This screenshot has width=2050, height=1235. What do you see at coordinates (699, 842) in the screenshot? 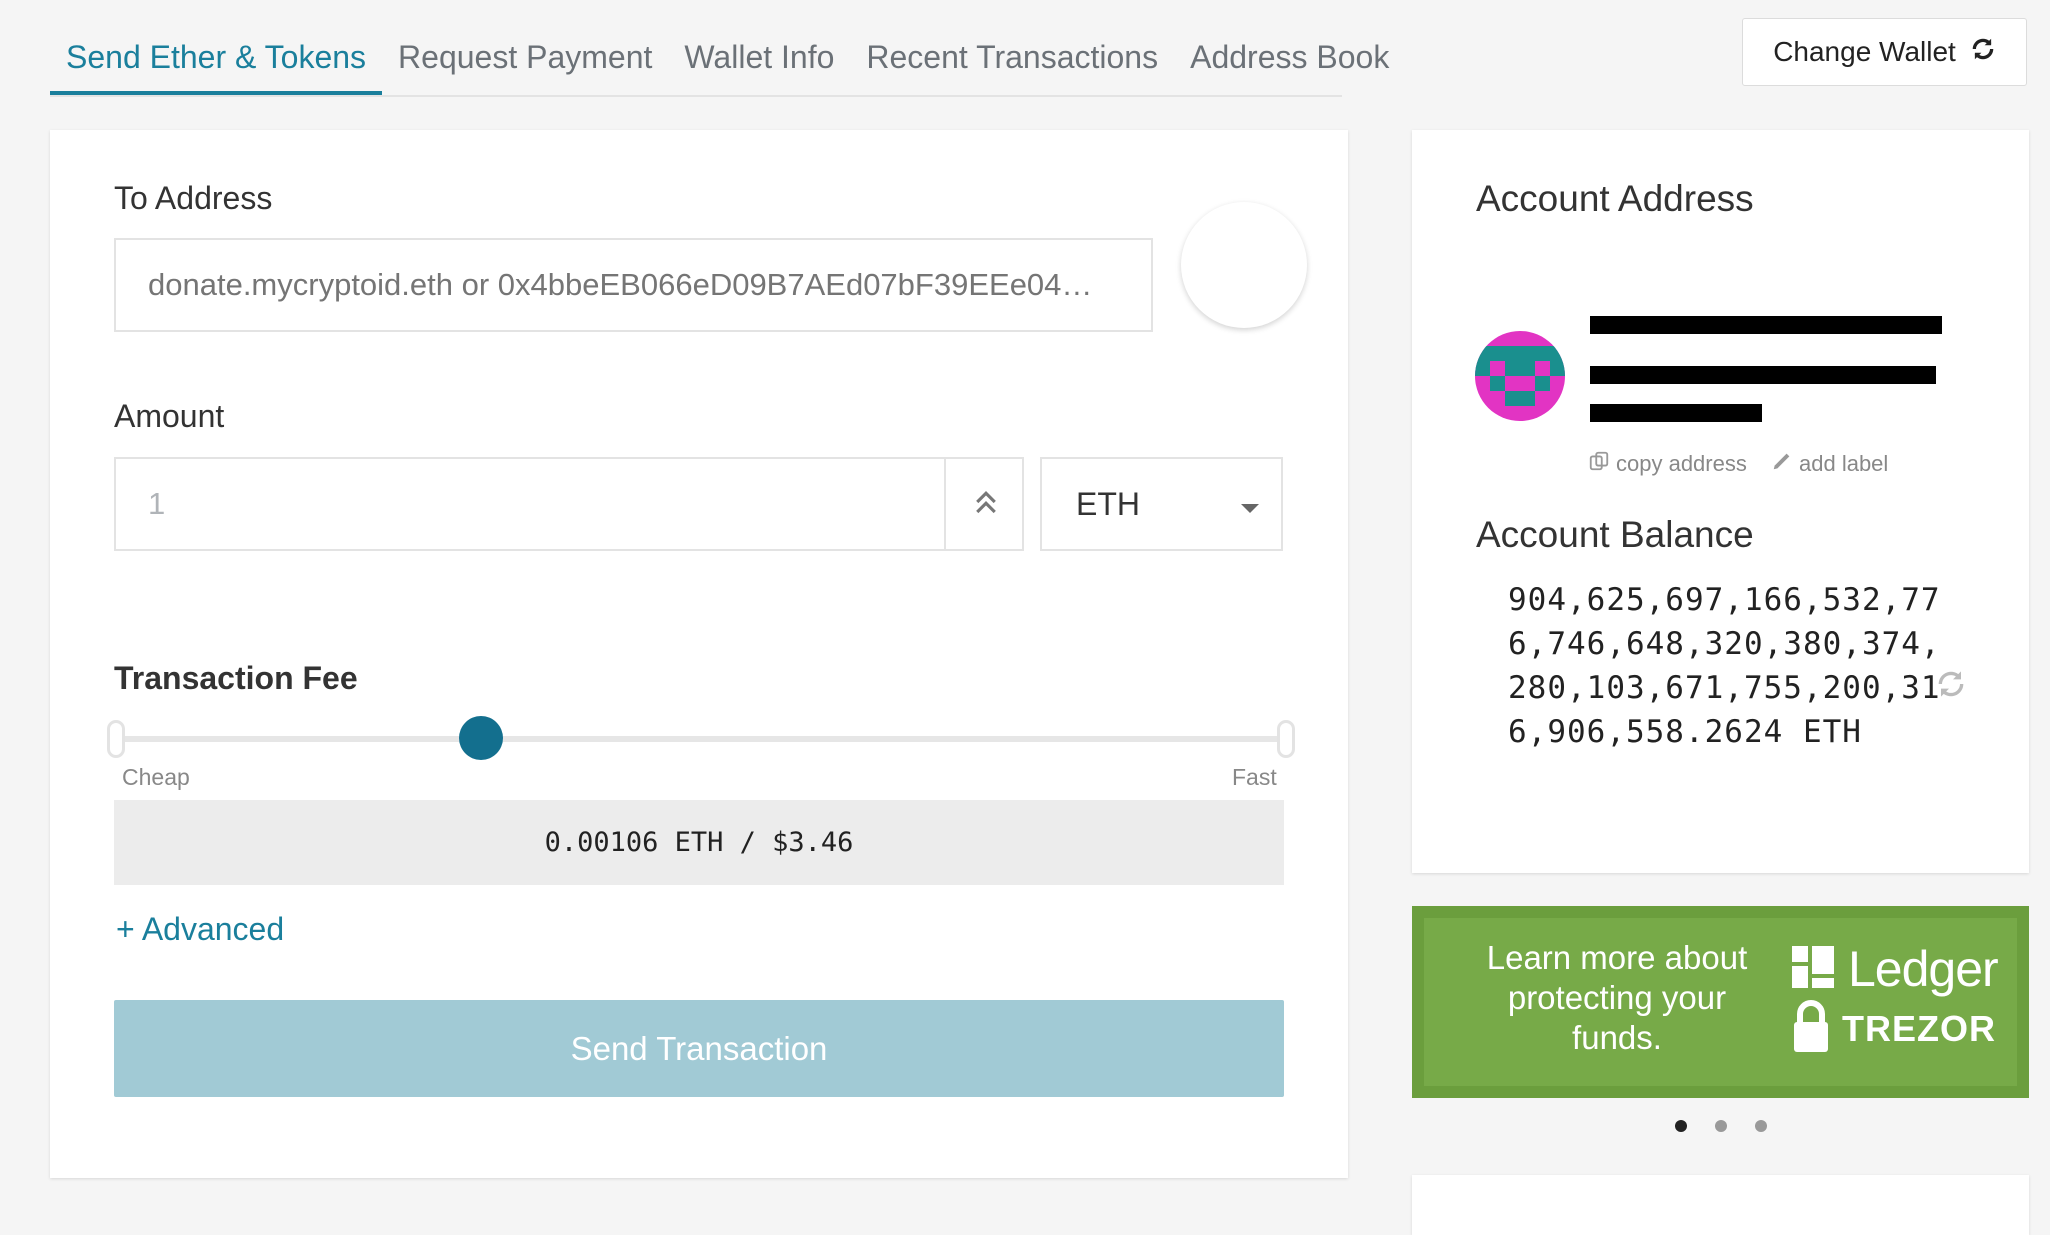
I see `fee-display: 0.00106 ETH / $3.46` at bounding box center [699, 842].